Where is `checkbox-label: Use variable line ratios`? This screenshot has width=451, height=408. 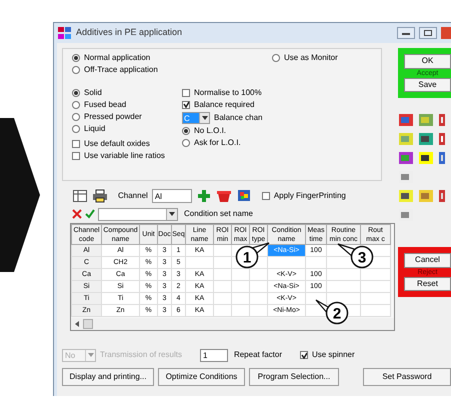
checkbox-label: Use variable line ratios is located at coordinates (124, 156).